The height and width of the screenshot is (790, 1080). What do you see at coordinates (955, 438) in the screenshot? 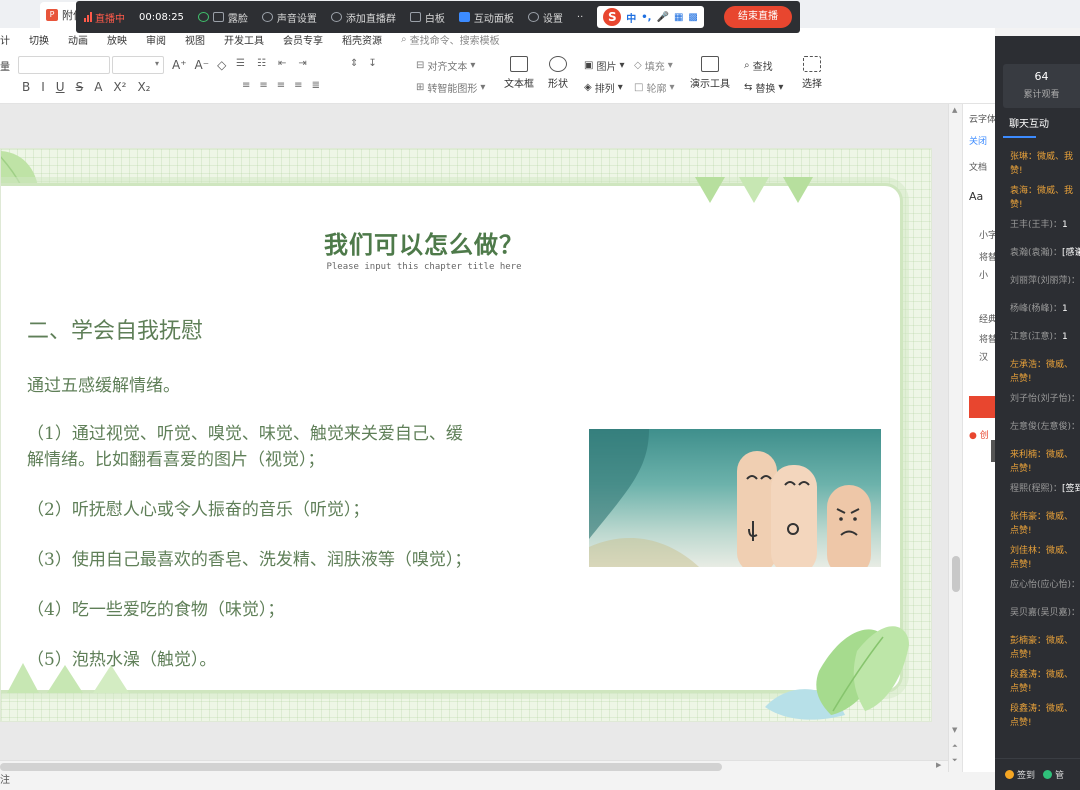
I see `vertical-scrollbar: ▲ ▼ ⏶ ⏷` at bounding box center [955, 438].